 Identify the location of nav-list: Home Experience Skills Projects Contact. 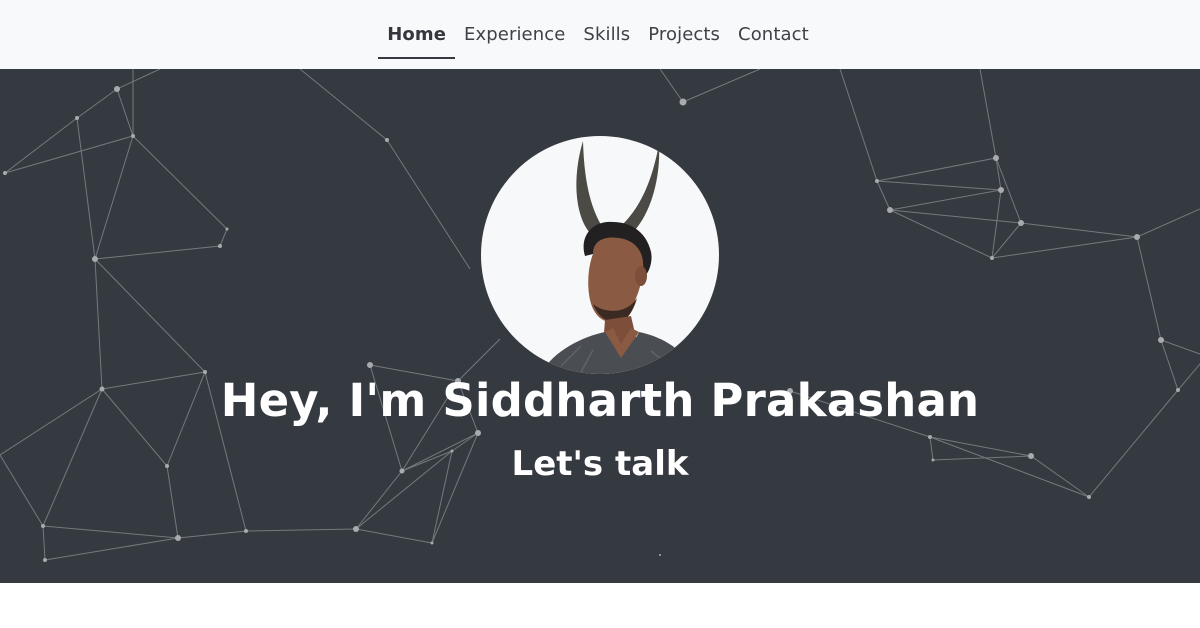
(598, 34).